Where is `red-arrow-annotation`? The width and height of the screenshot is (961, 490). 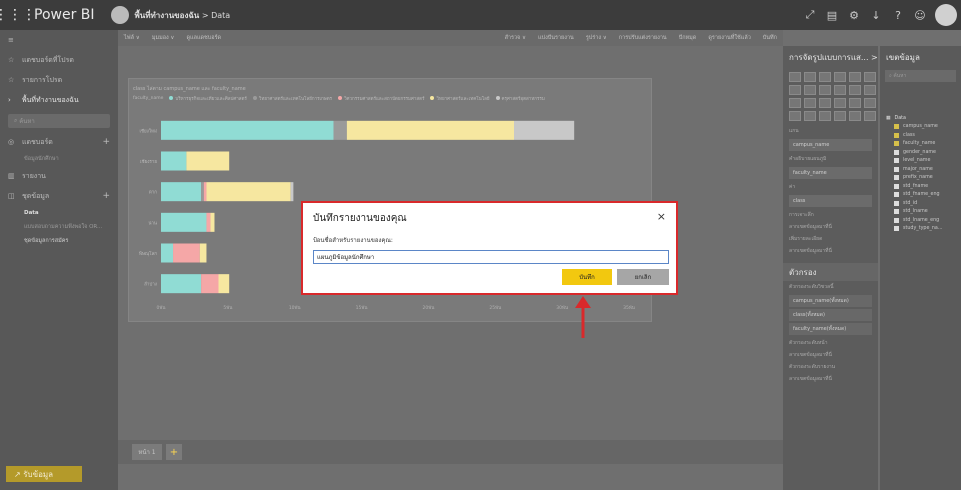 red-arrow-annotation is located at coordinates (583, 317).